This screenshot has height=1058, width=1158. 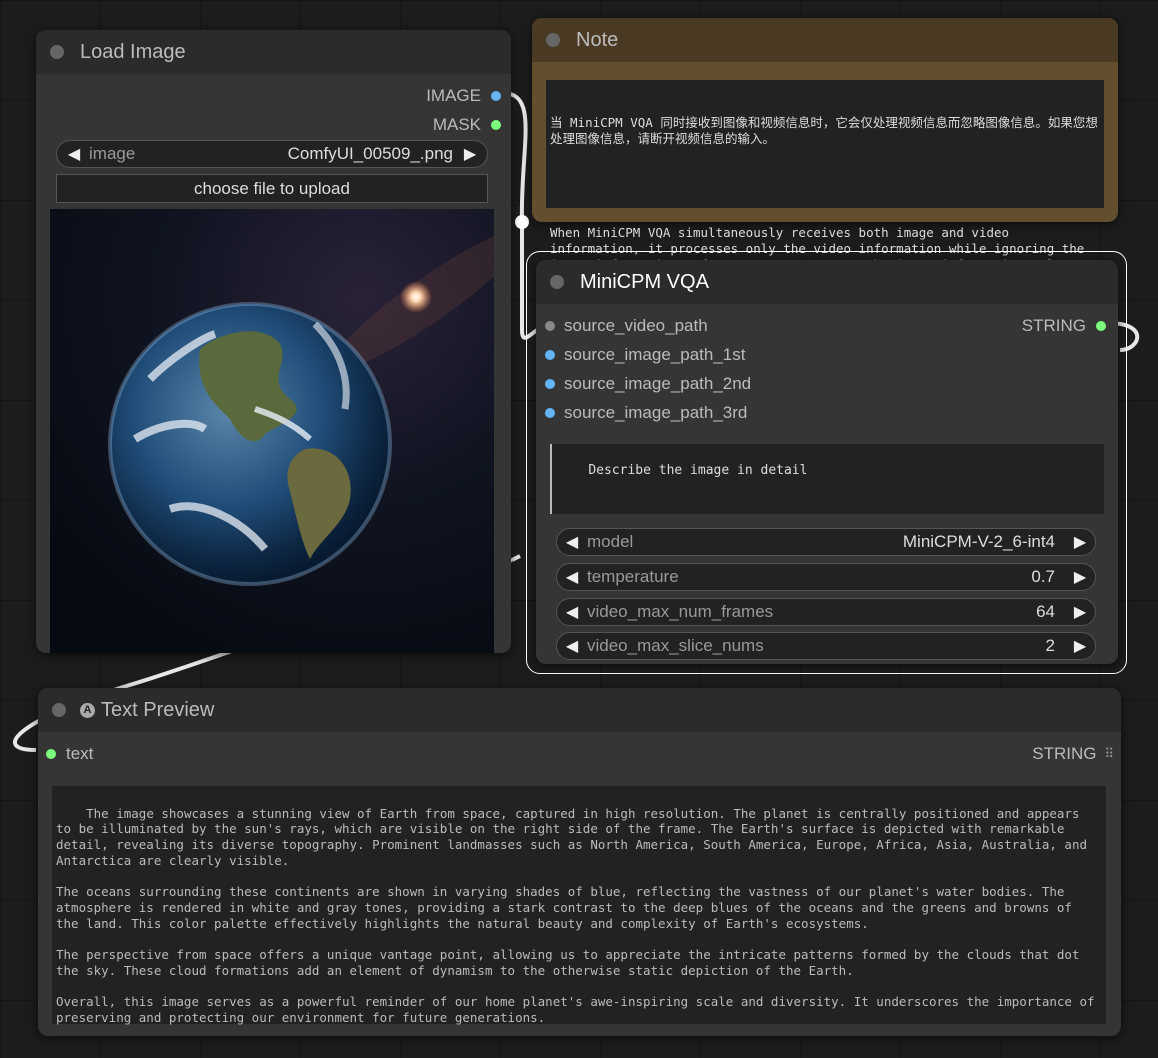 What do you see at coordinates (516, 558) in the screenshot?
I see `link-canvas-line` at bounding box center [516, 558].